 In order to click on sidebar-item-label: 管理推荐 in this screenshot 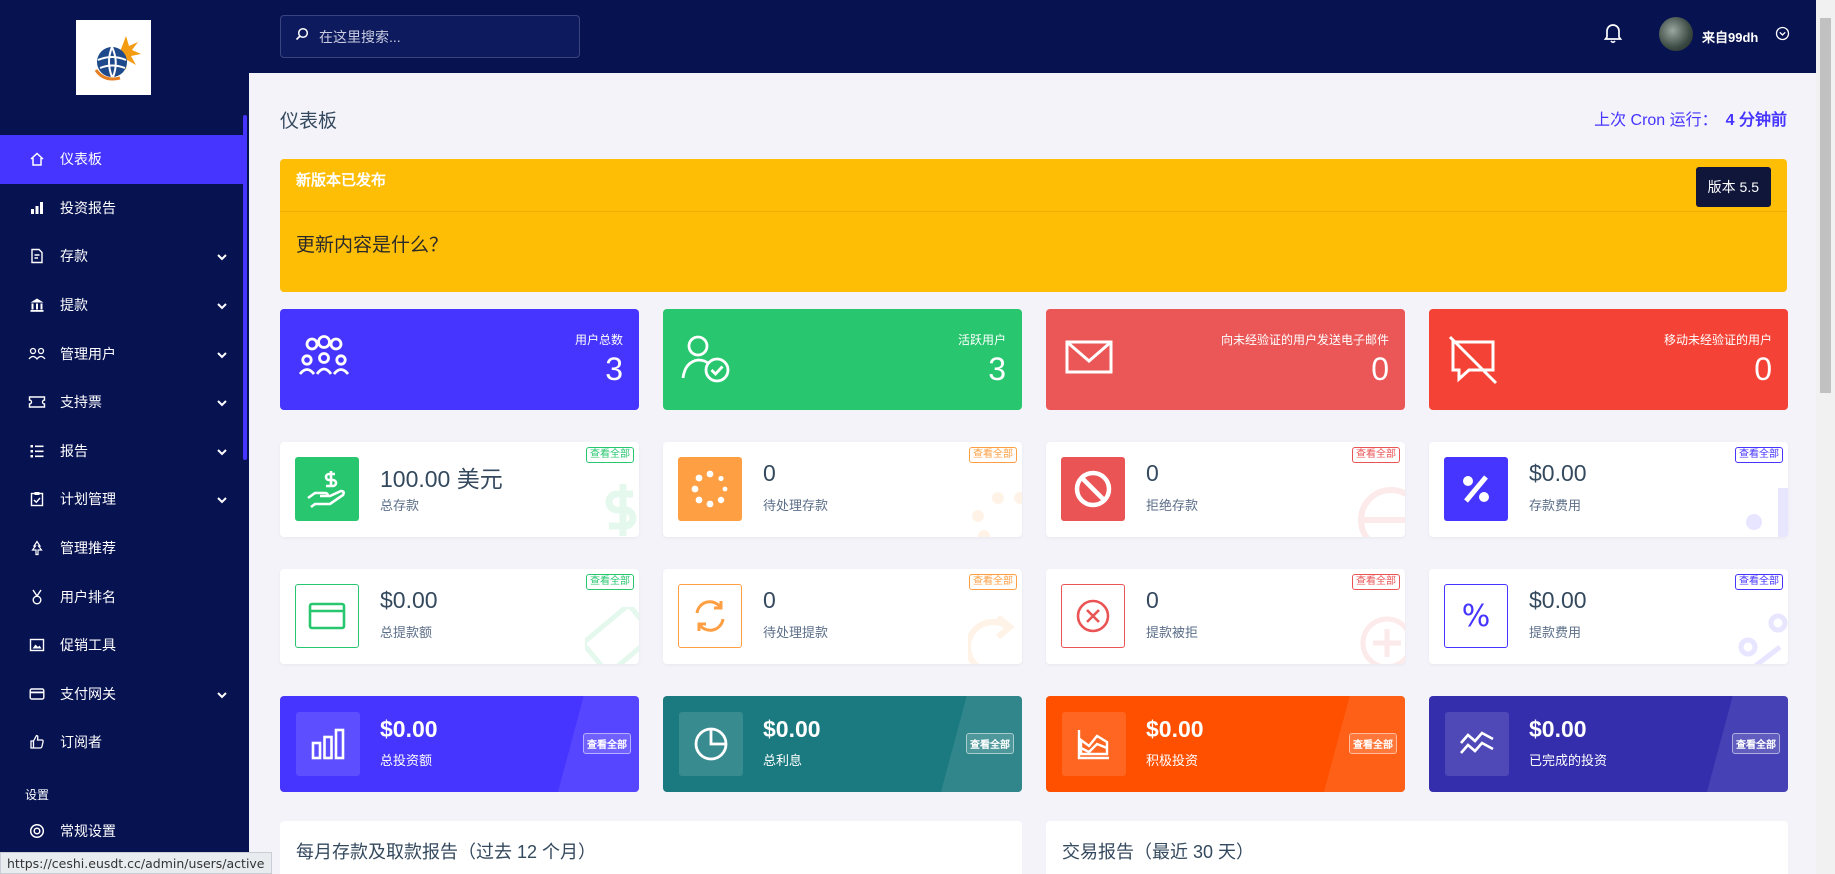, I will do `click(88, 548)`.